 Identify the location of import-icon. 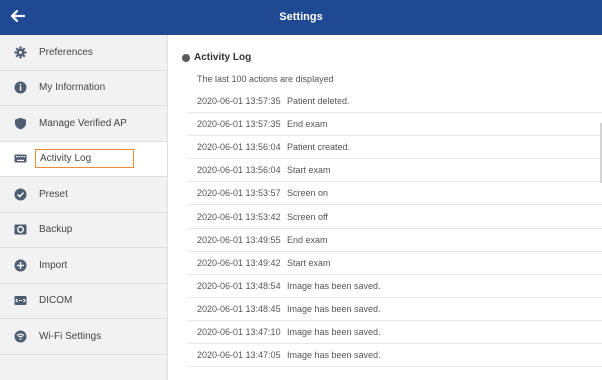
(20, 265).